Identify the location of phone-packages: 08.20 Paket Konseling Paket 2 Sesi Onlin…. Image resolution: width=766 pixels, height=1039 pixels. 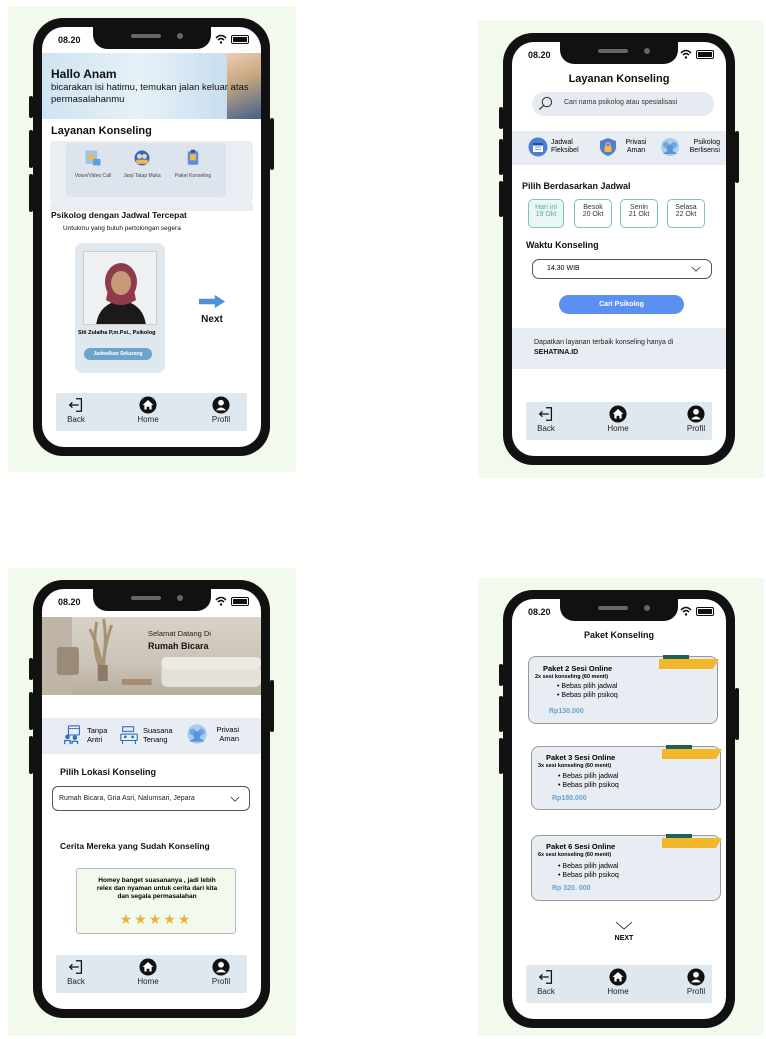
(619, 809).